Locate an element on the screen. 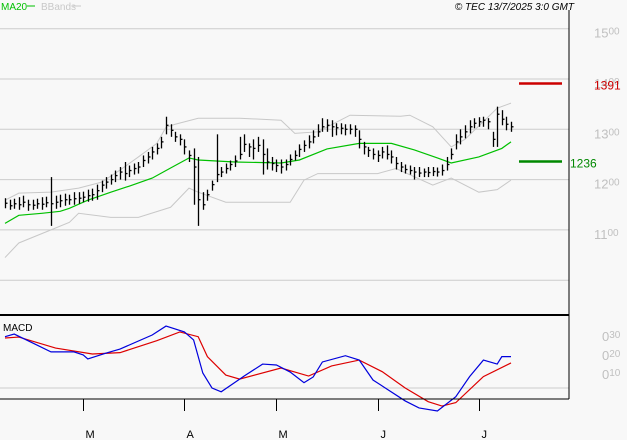 The width and height of the screenshot is (627, 440). copyright-timestamp: © TEC 13/7/2025 3:0 GMT is located at coordinates (515, 7).